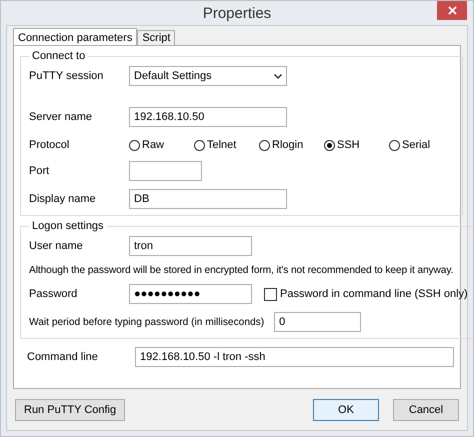  Describe the element at coordinates (70, 410) in the screenshot. I see `dialog-button: Run PuTTY Config` at that location.